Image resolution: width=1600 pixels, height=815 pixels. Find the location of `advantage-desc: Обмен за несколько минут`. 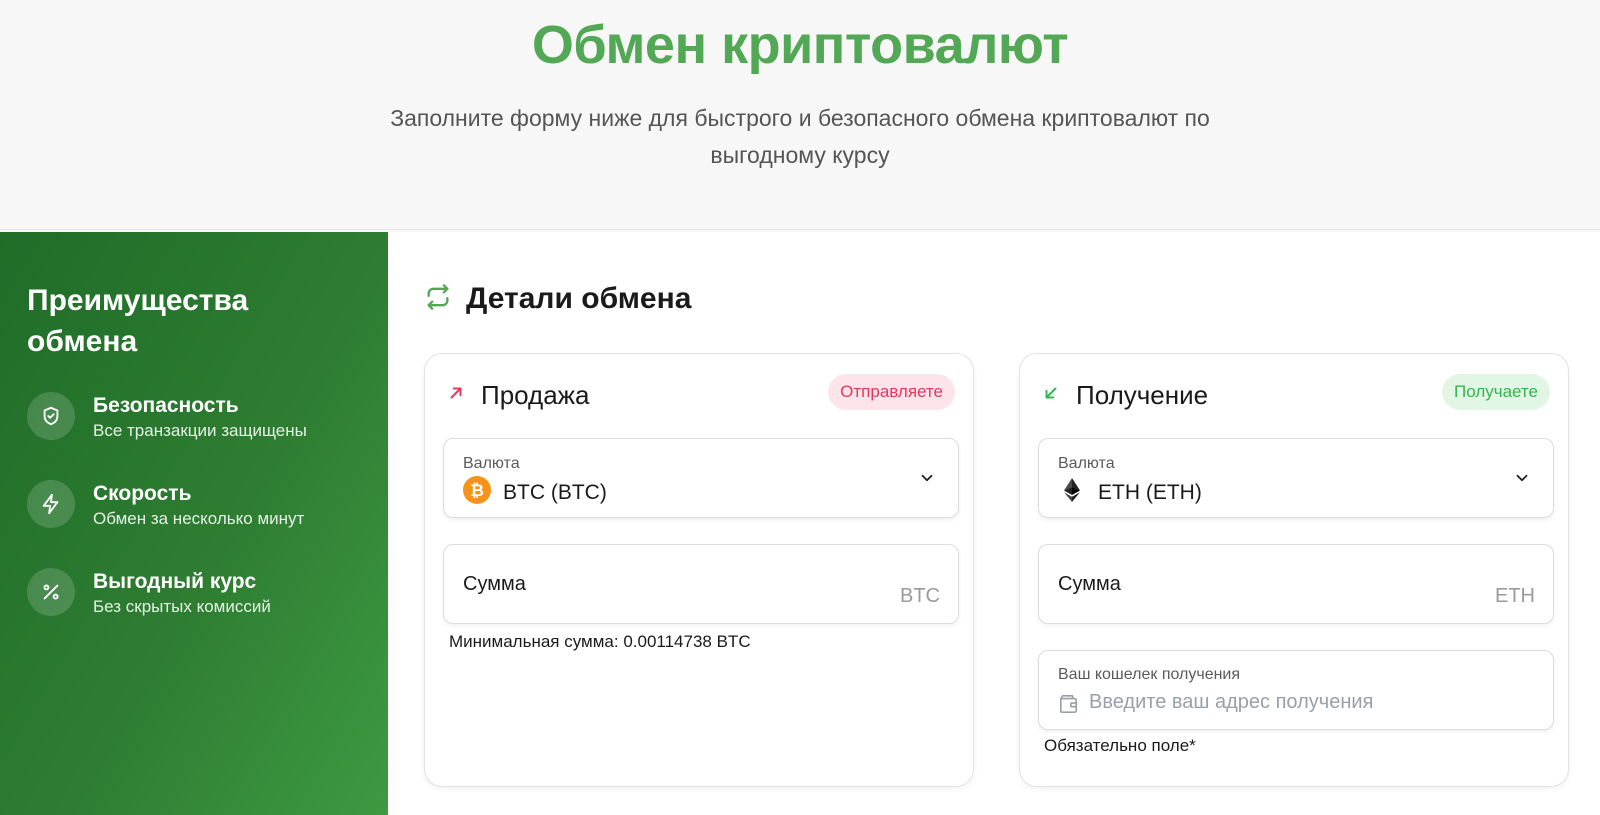

advantage-desc: Обмен за несколько минут is located at coordinates (199, 518).